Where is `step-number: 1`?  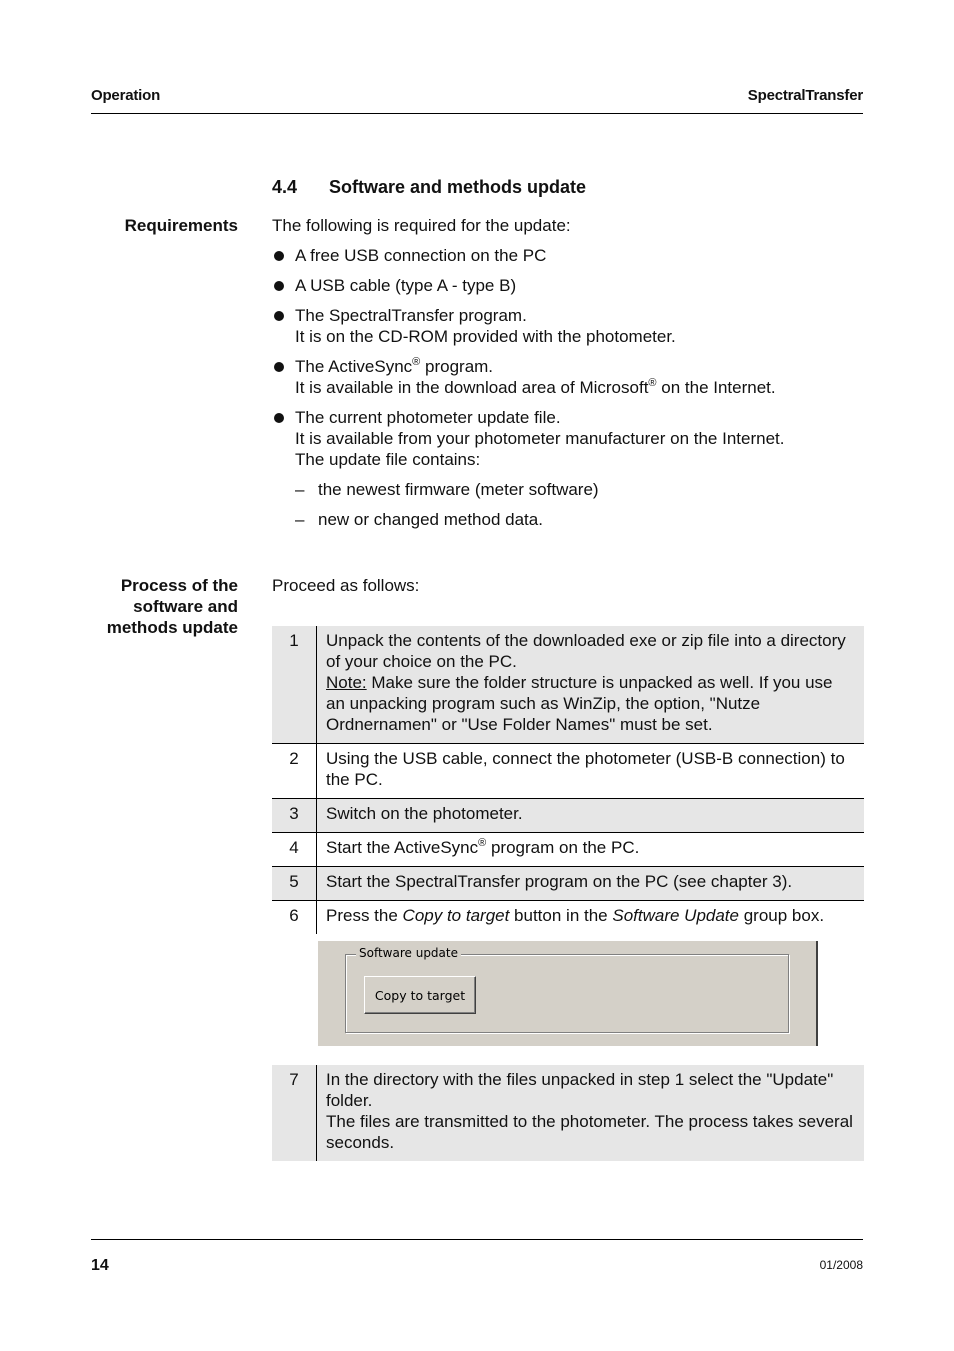
step-number: 1 is located at coordinates (294, 685).